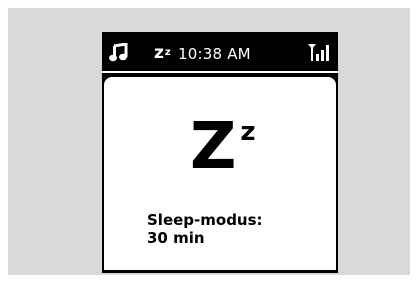 This screenshot has height=283, width=417. Describe the element at coordinates (118, 52) in the screenshot. I see `music-note-icon` at that location.